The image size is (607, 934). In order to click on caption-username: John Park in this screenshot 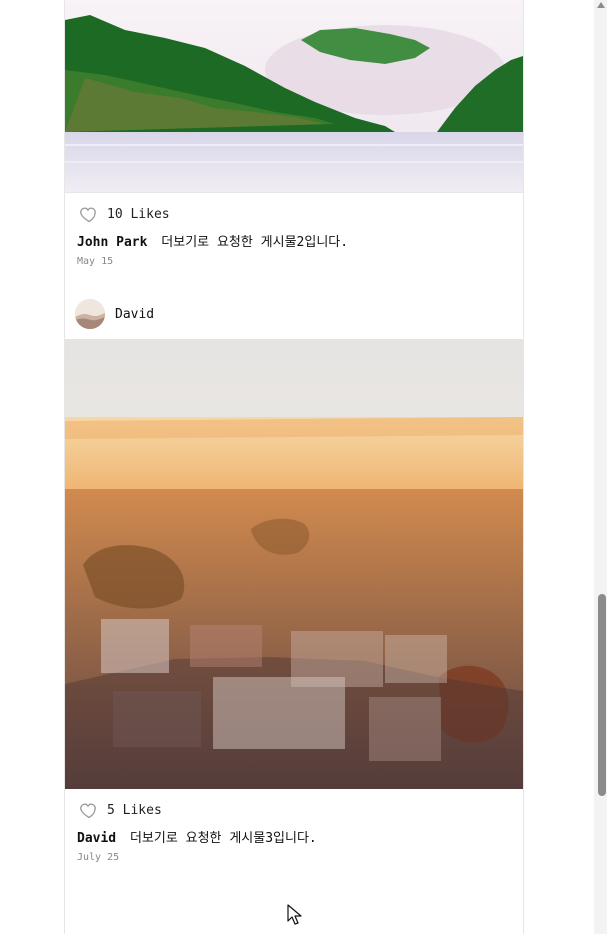, I will do `click(112, 242)`.